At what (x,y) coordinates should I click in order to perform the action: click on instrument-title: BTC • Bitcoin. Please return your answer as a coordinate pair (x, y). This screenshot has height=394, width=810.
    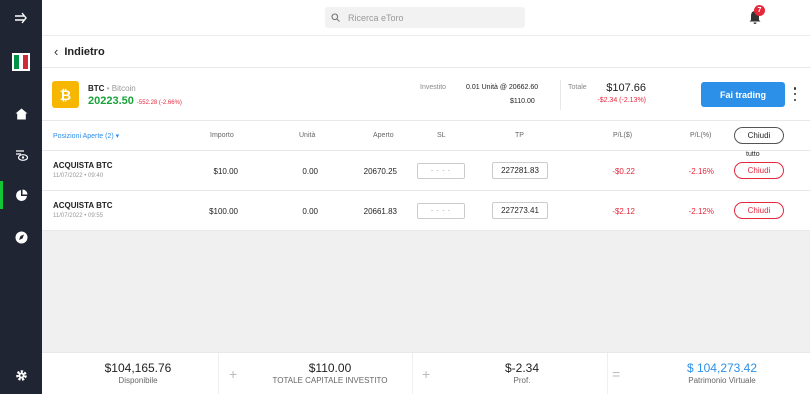
    Looking at the image, I should click on (112, 88).